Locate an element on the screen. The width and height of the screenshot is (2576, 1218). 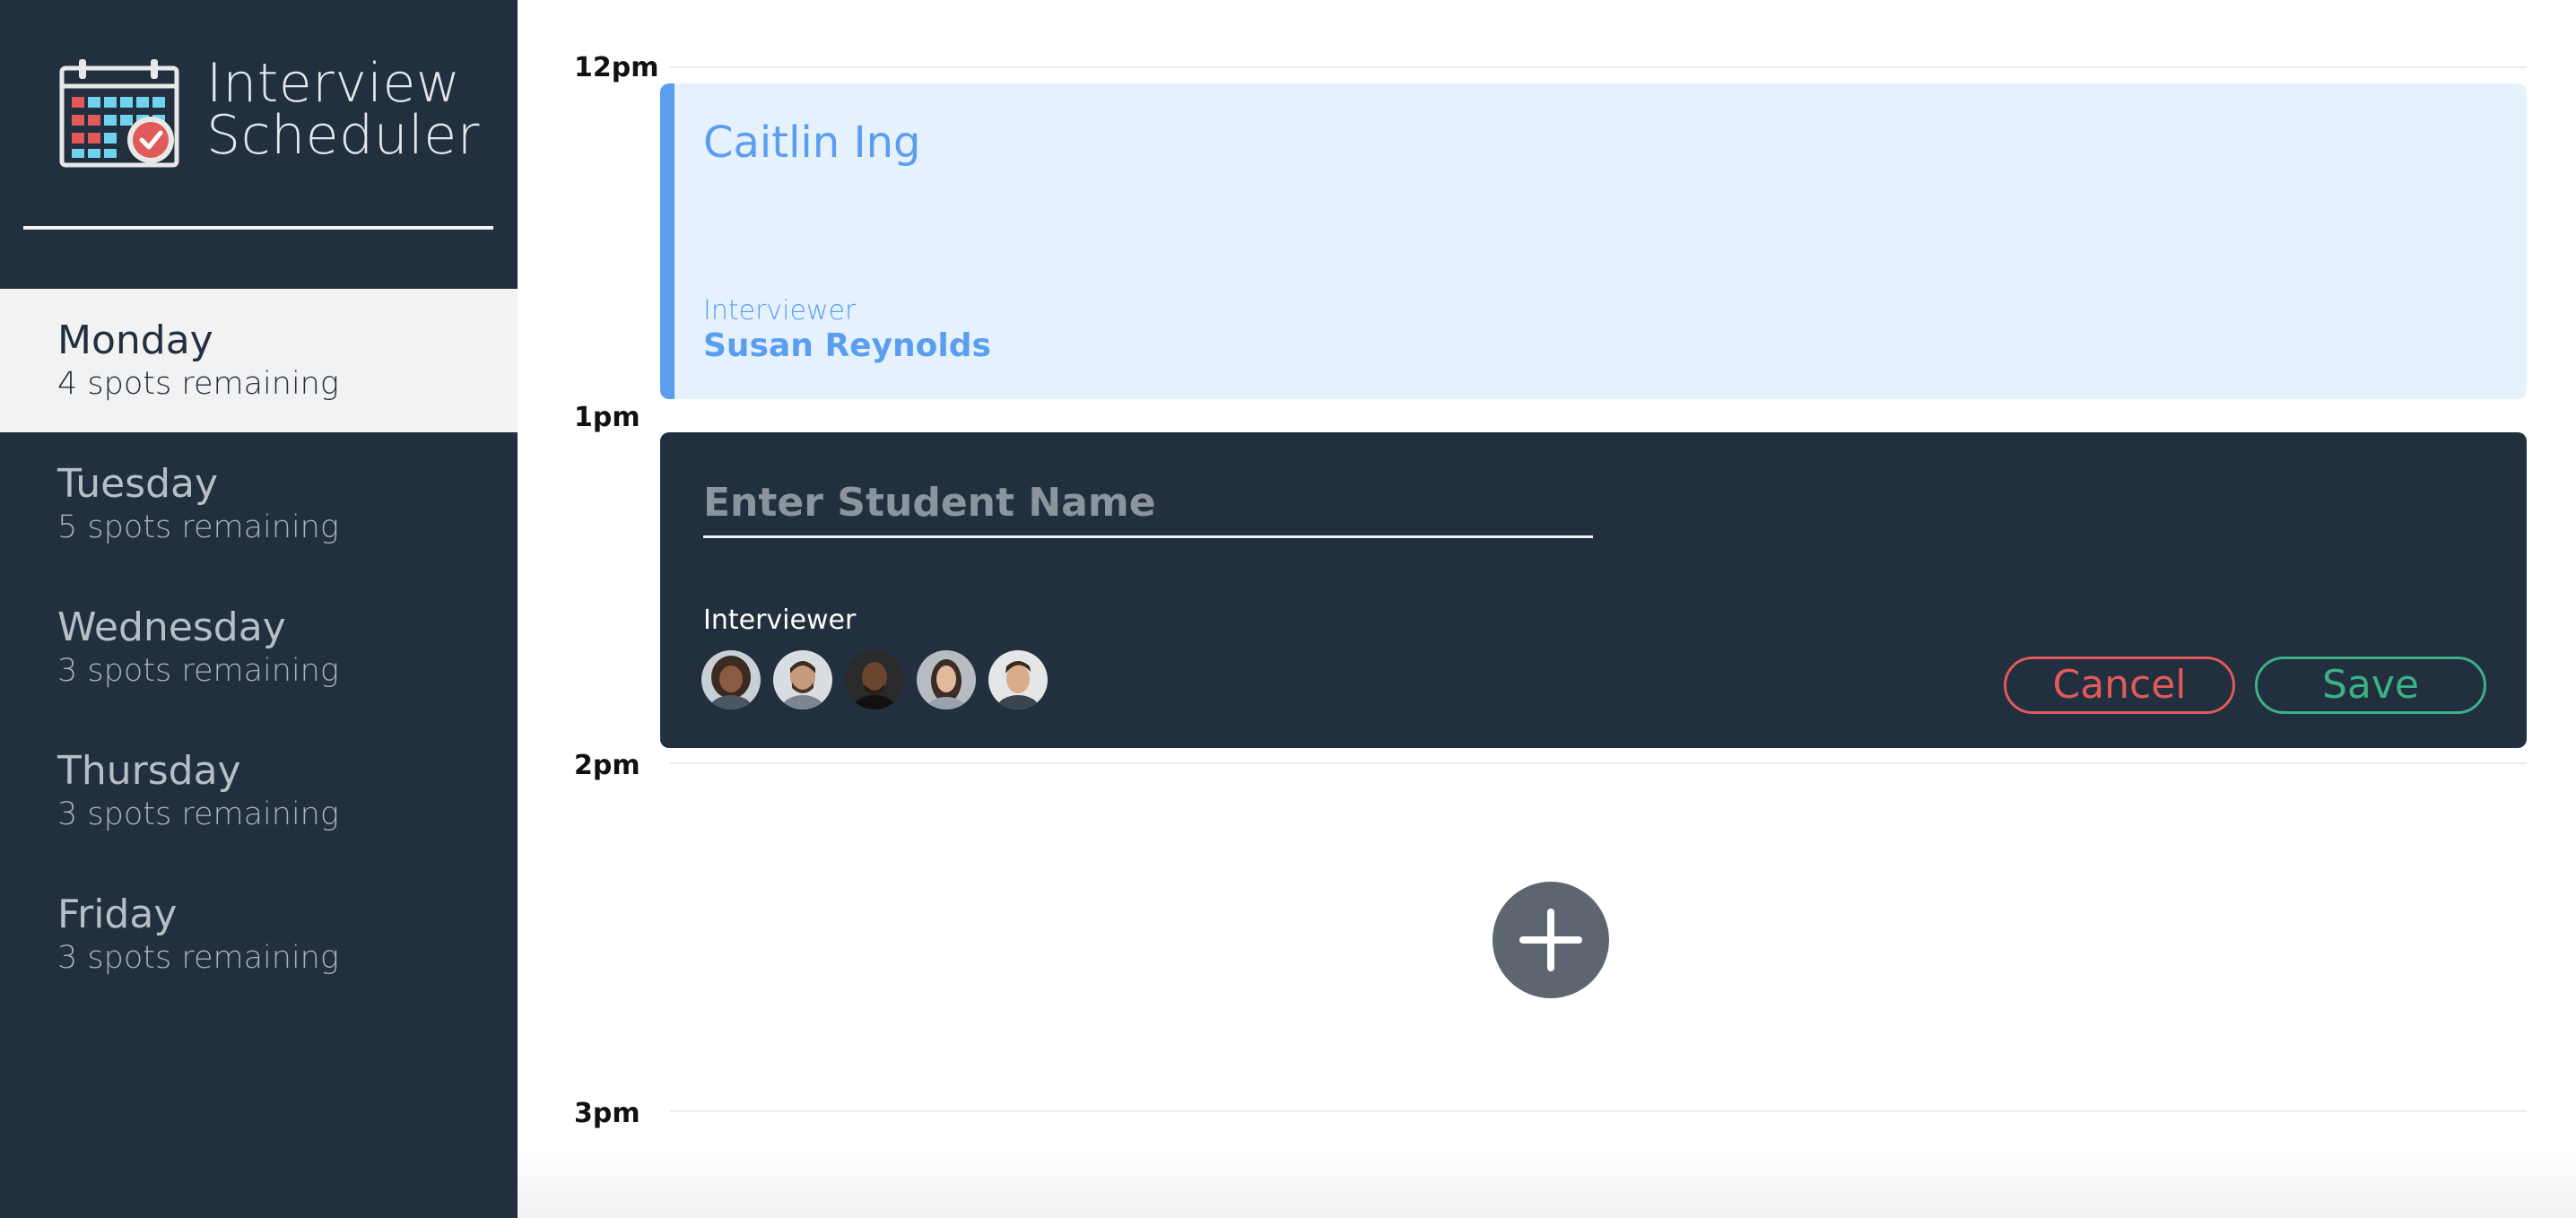
add-appointment-button is located at coordinates (1551, 940).